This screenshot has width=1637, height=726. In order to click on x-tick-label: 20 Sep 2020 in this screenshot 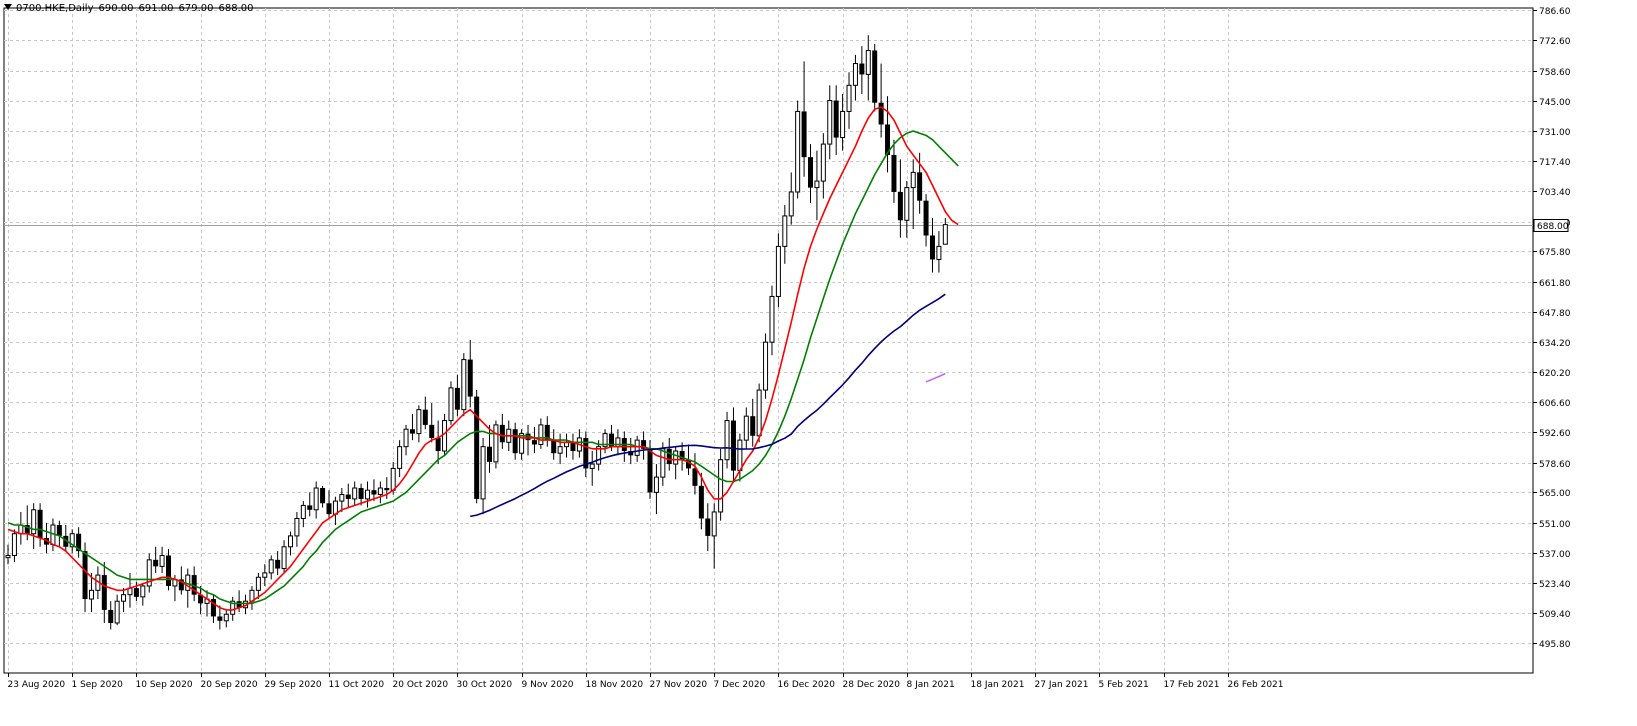, I will do `click(229, 685)`.